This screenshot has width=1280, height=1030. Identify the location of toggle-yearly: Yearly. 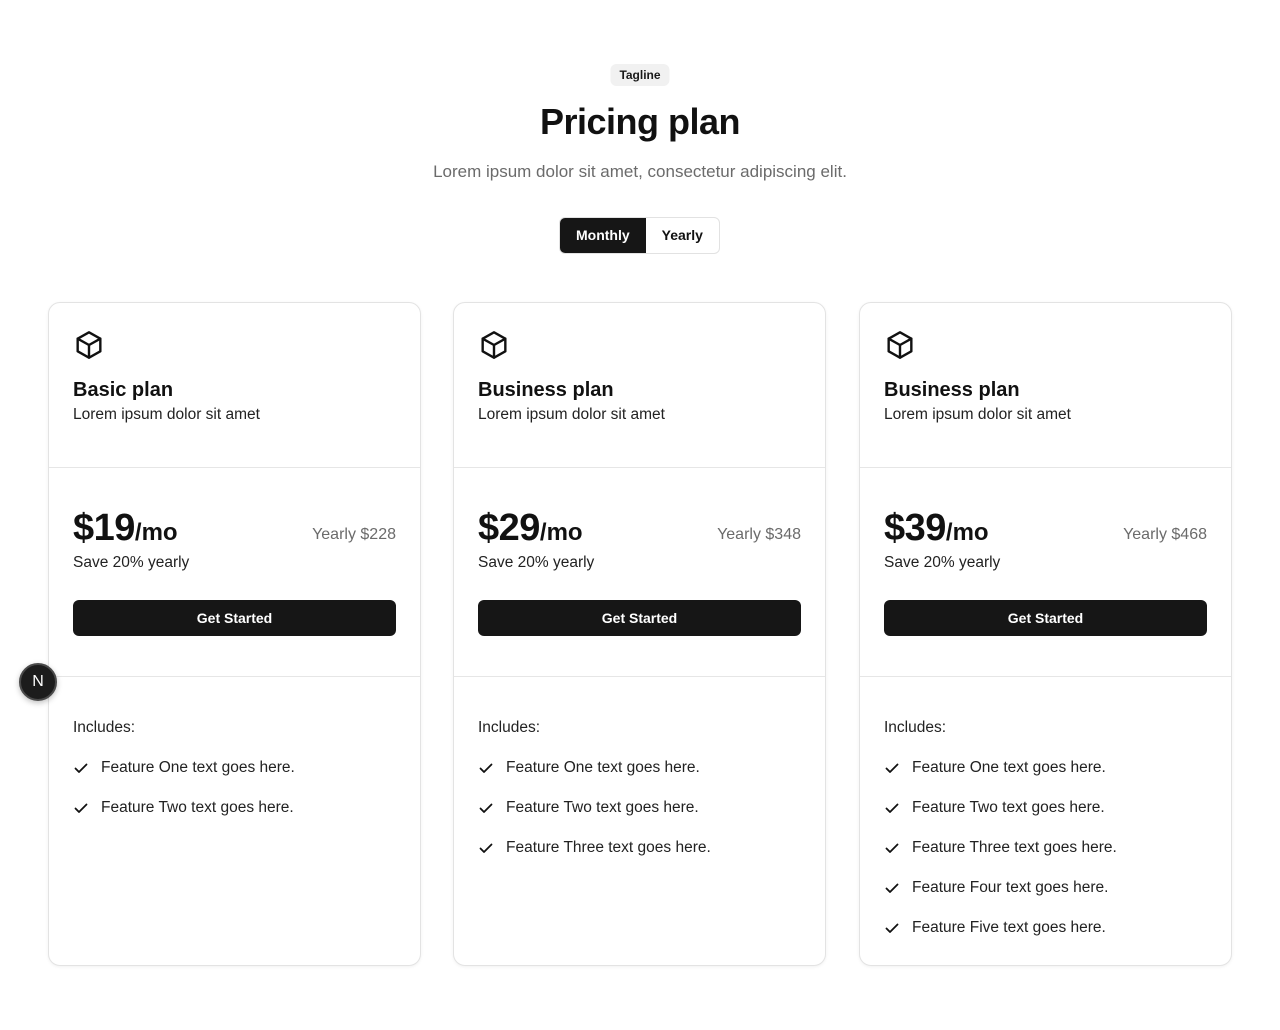
(682, 235).